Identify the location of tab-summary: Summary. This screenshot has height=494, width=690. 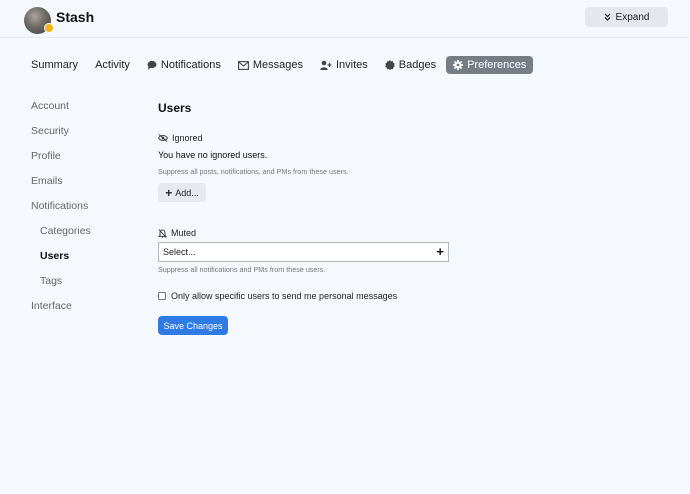
(54, 65).